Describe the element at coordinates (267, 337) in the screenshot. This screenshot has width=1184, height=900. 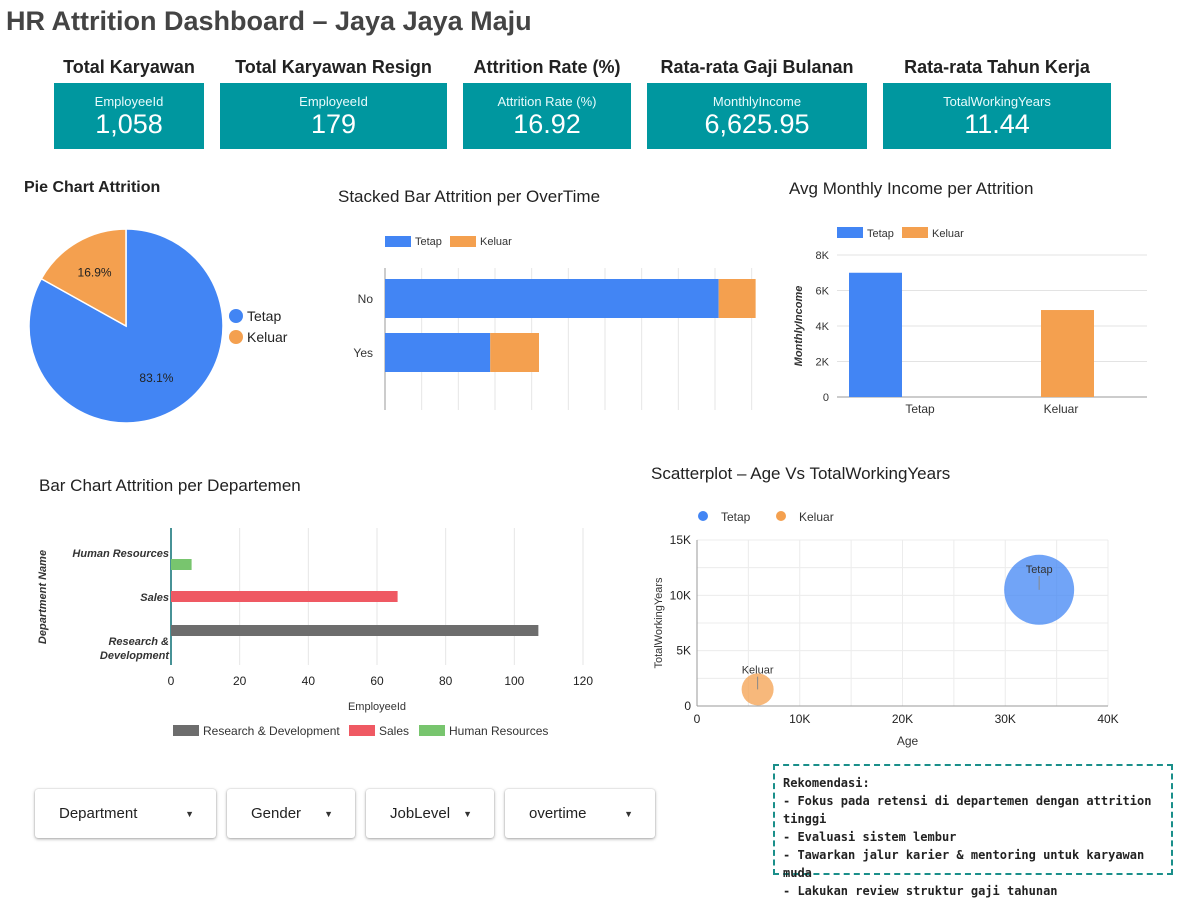
I see `pie-legend-label: Keluar` at that location.